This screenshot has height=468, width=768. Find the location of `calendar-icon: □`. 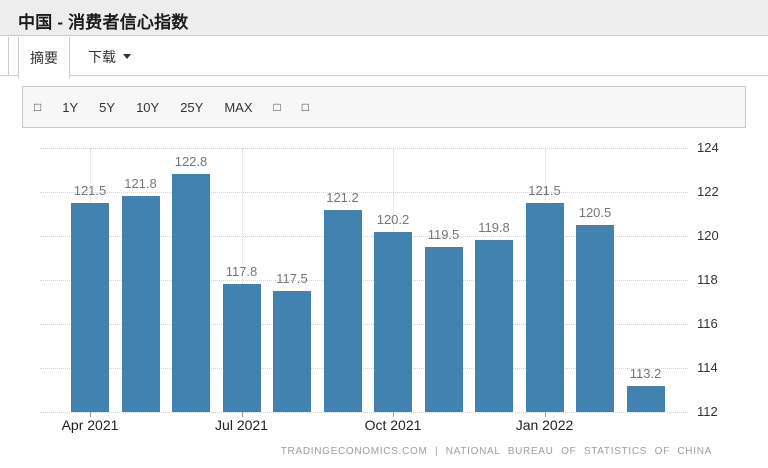

calendar-icon: □ is located at coordinates (37, 107).